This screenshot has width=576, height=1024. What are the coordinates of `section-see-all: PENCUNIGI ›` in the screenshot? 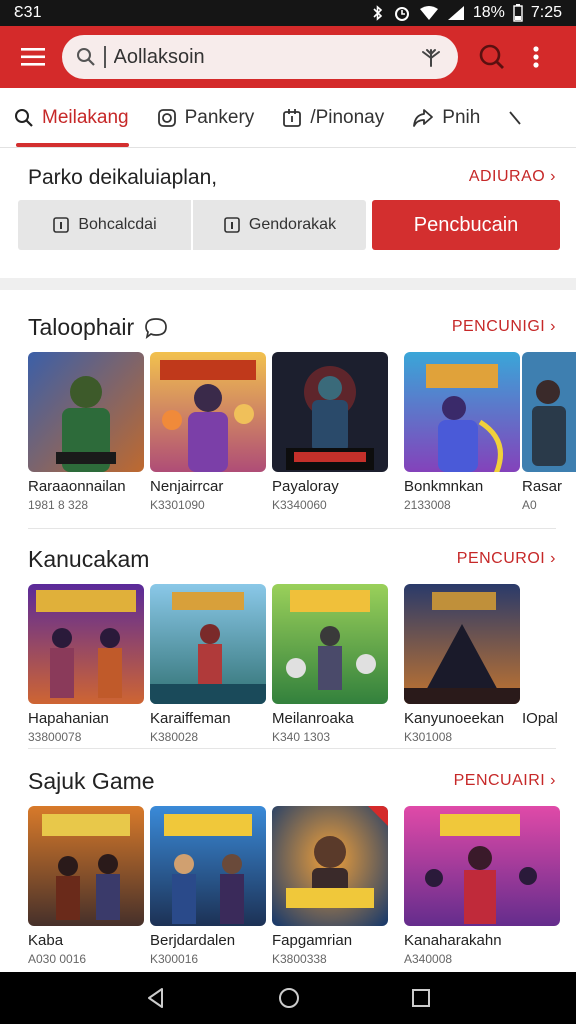 It's located at (504, 327).